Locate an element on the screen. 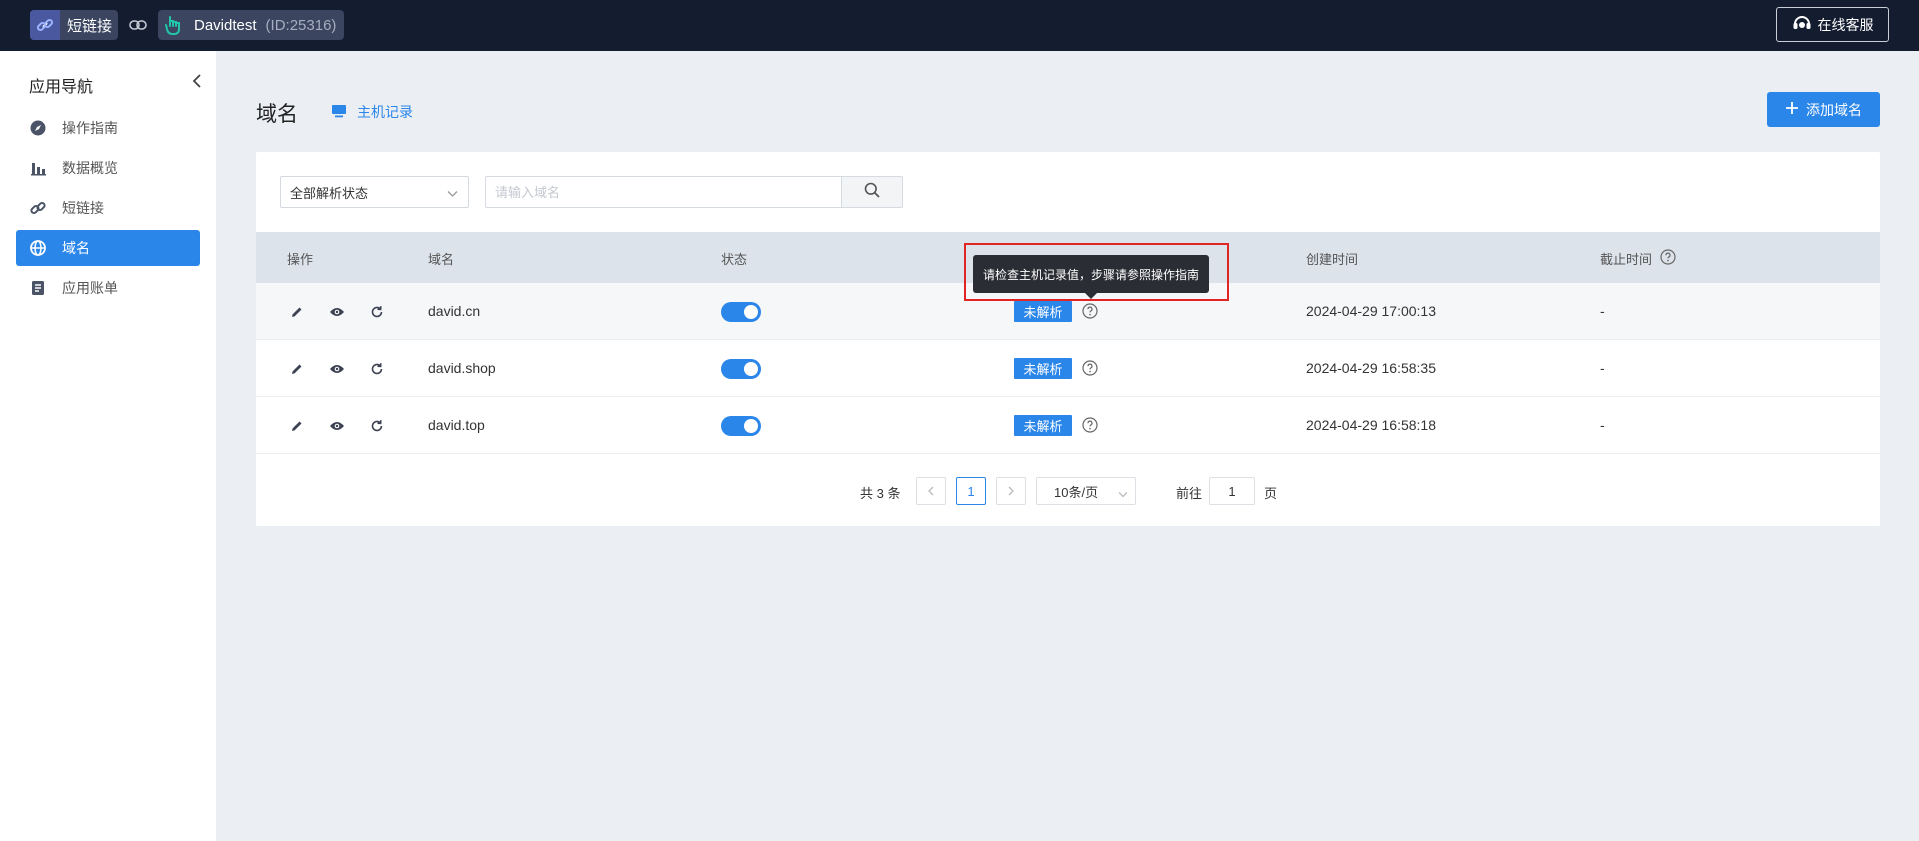  chevron-right-icon is located at coordinates (1011, 491).